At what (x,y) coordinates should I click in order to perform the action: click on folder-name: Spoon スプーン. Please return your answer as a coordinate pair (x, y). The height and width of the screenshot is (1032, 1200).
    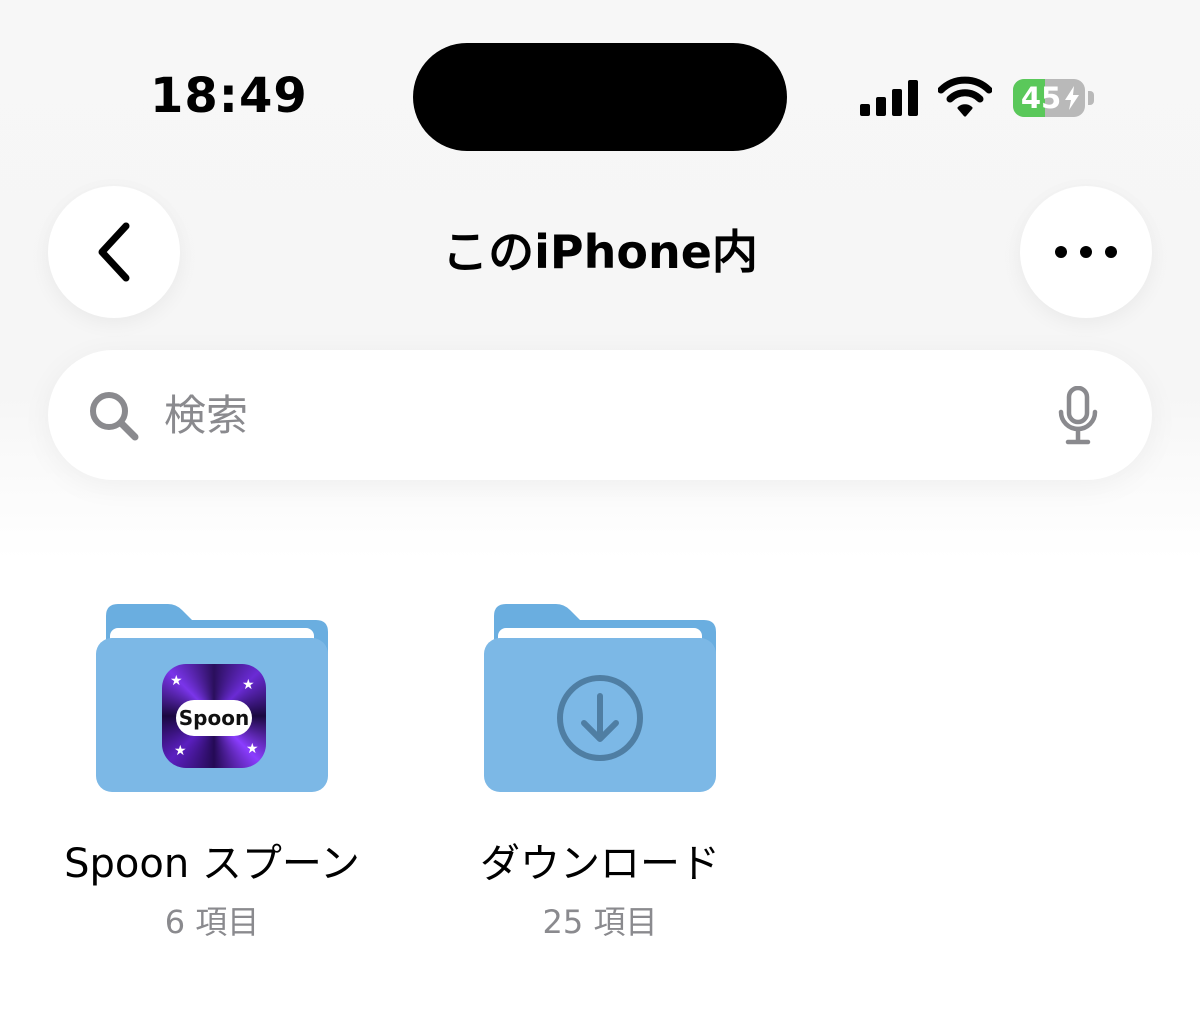
    Looking at the image, I should click on (212, 864).